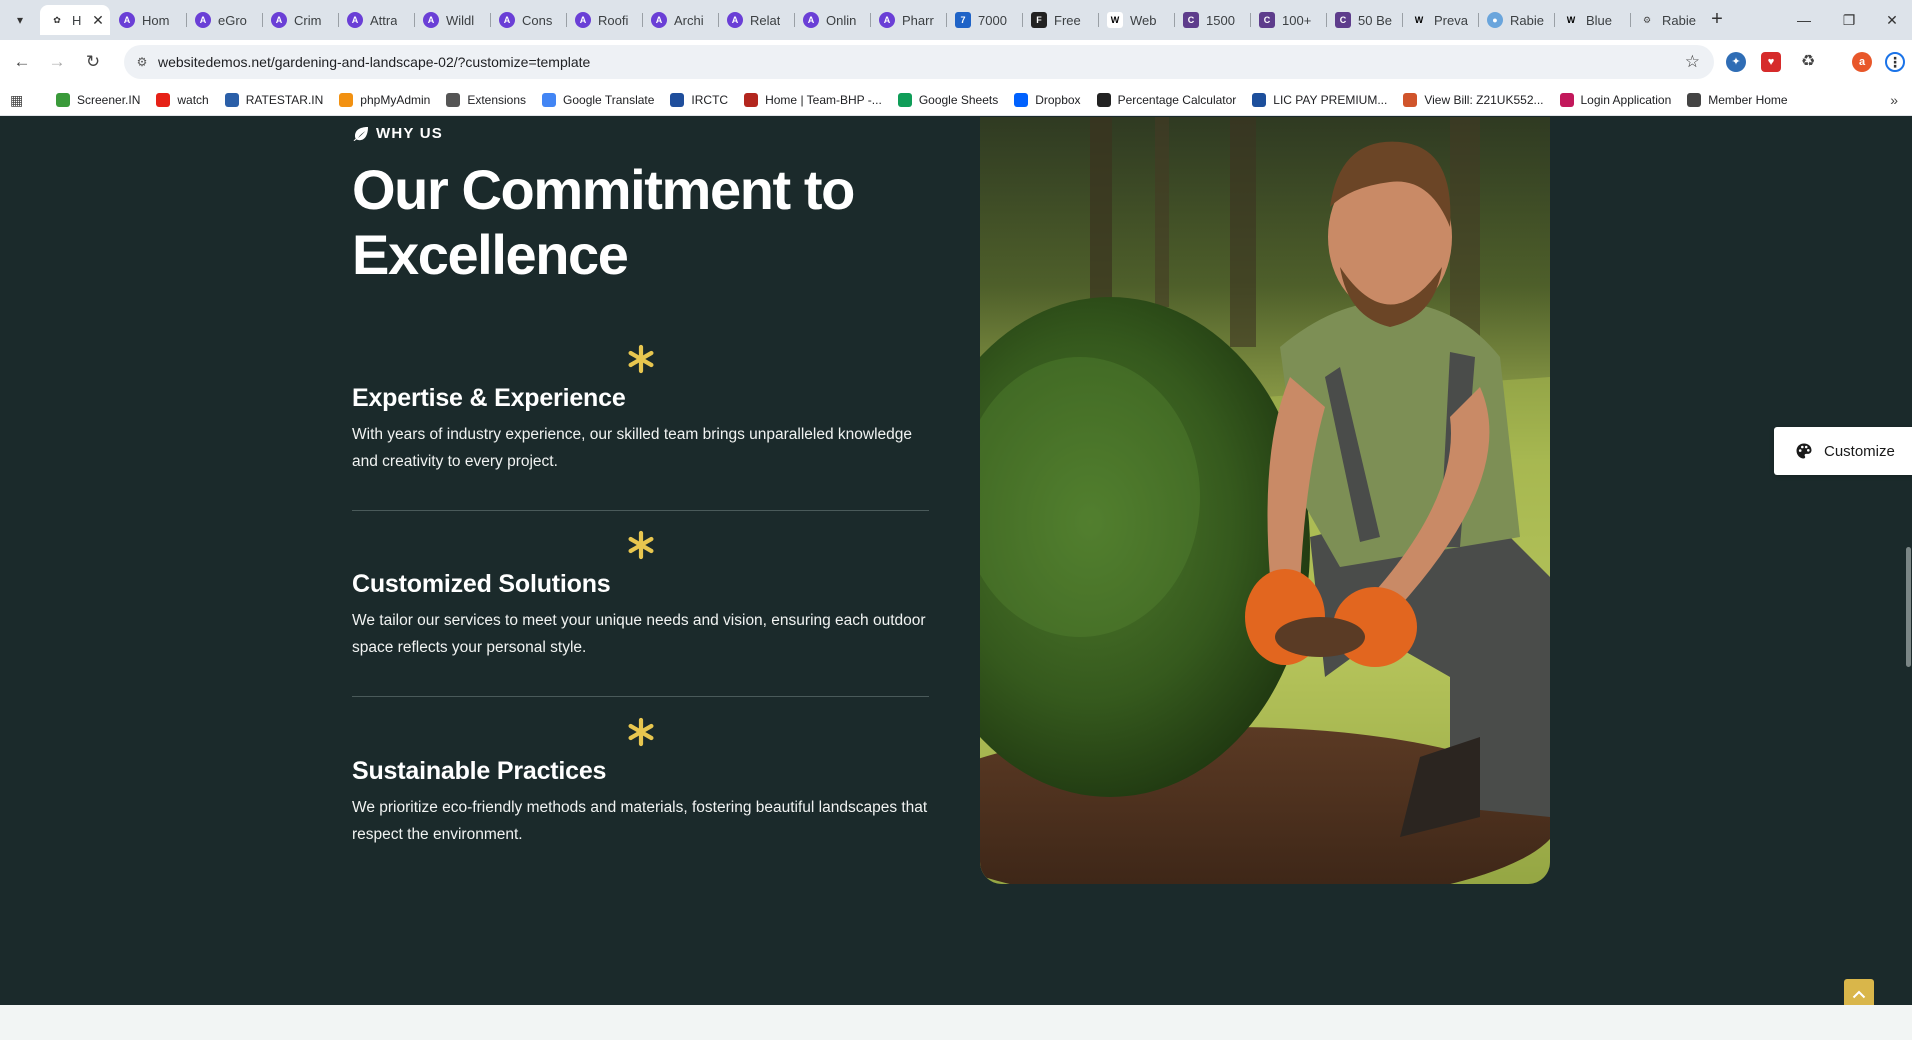  What do you see at coordinates (1599, 20) in the screenshot?
I see `tab-title: Blue` at bounding box center [1599, 20].